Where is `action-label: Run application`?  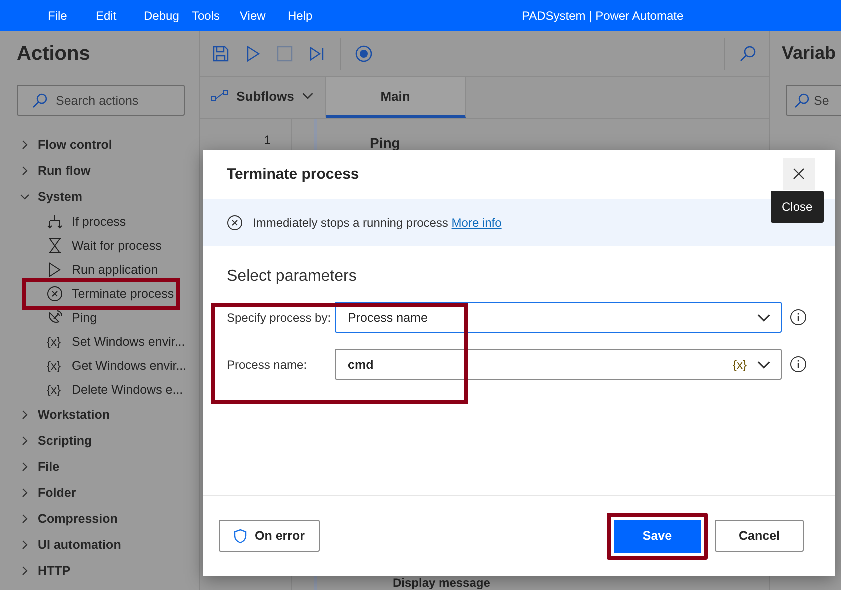 action-label: Run application is located at coordinates (115, 270).